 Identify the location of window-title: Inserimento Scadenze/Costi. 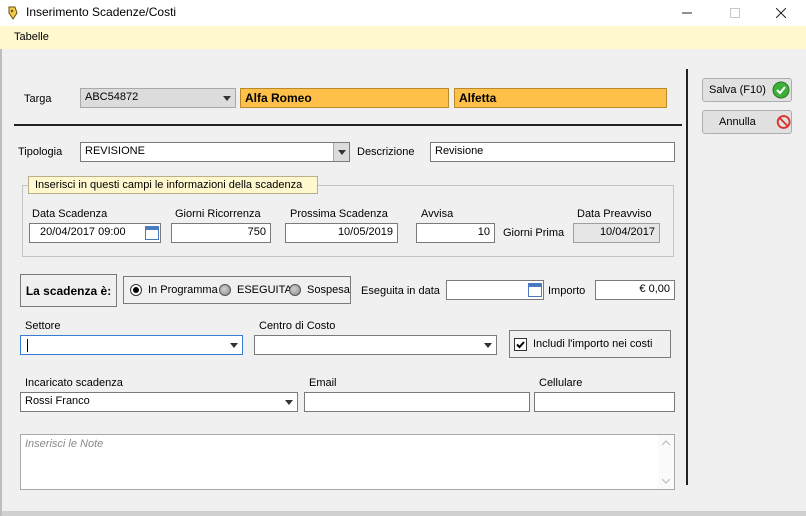
(101, 12).